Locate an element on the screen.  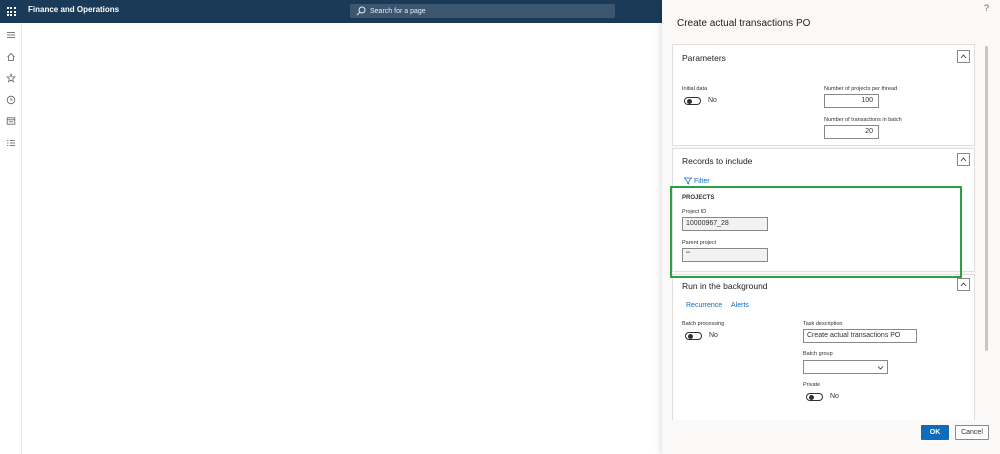
filter-icon is located at coordinates (688, 181).